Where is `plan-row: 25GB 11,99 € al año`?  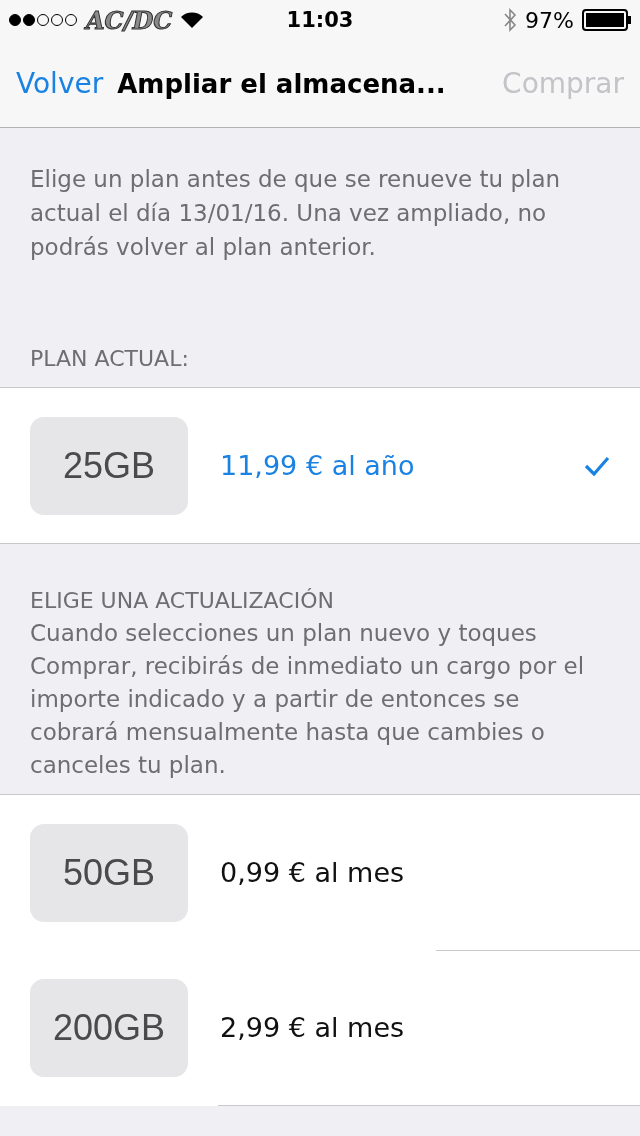 plan-row: 25GB 11,99 € al año is located at coordinates (320, 465).